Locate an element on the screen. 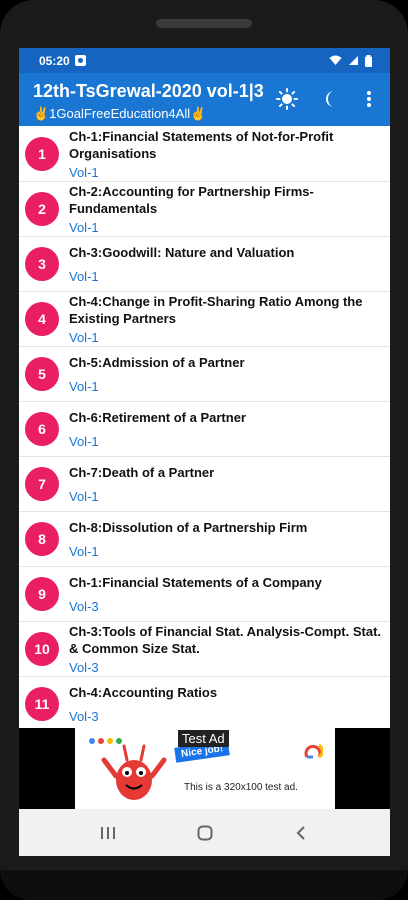  home-icon is located at coordinates (205, 833).